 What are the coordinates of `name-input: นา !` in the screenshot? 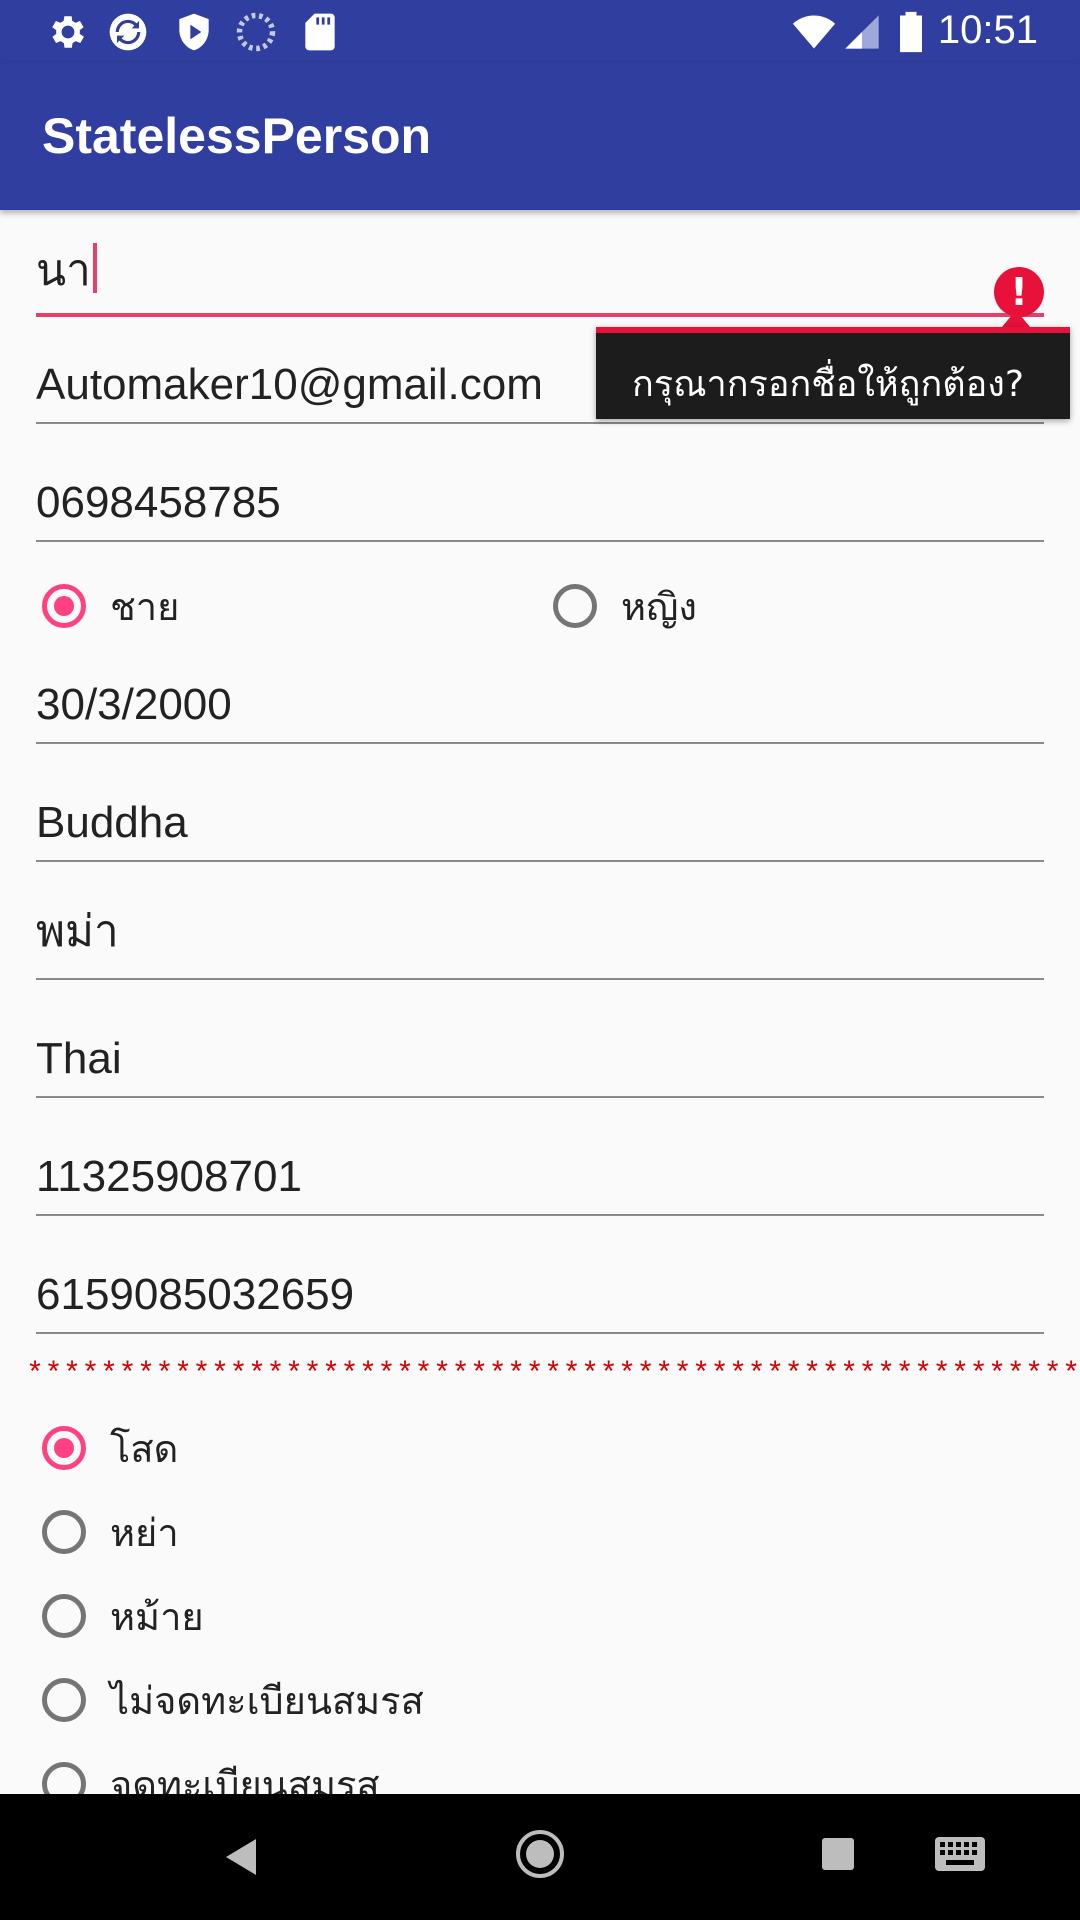 It's located at (540, 277).